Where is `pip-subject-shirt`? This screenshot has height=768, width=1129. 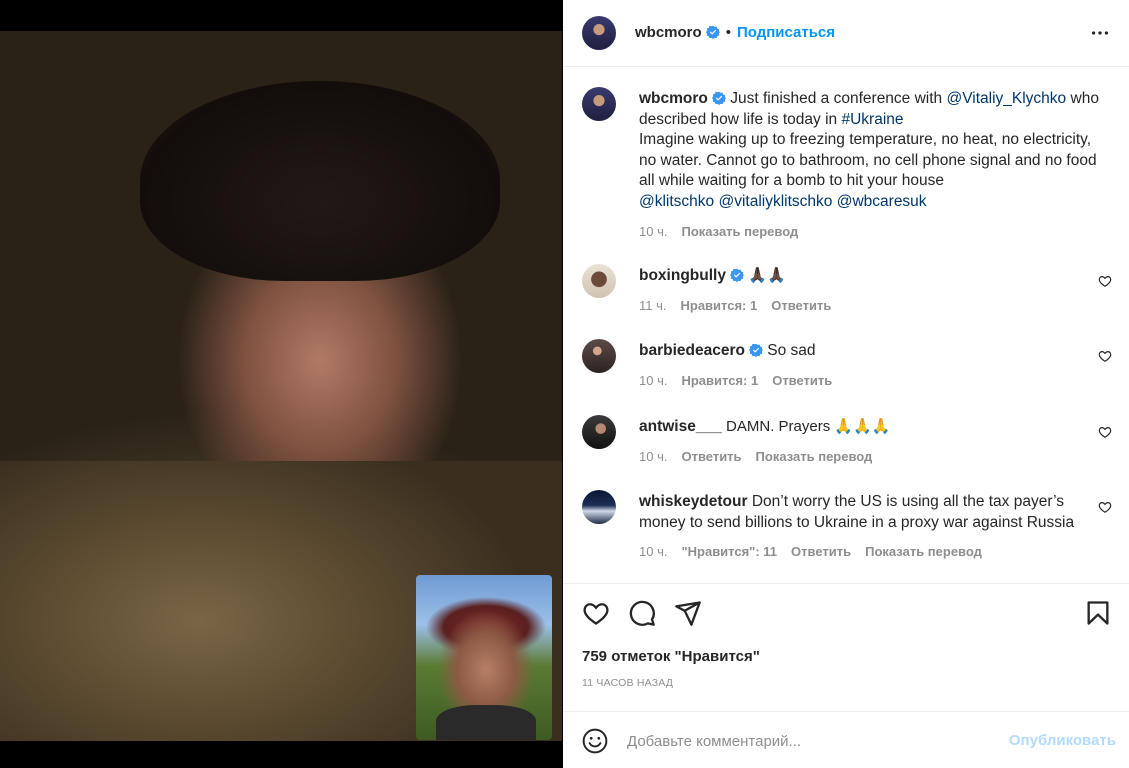 pip-subject-shirt is located at coordinates (486, 722).